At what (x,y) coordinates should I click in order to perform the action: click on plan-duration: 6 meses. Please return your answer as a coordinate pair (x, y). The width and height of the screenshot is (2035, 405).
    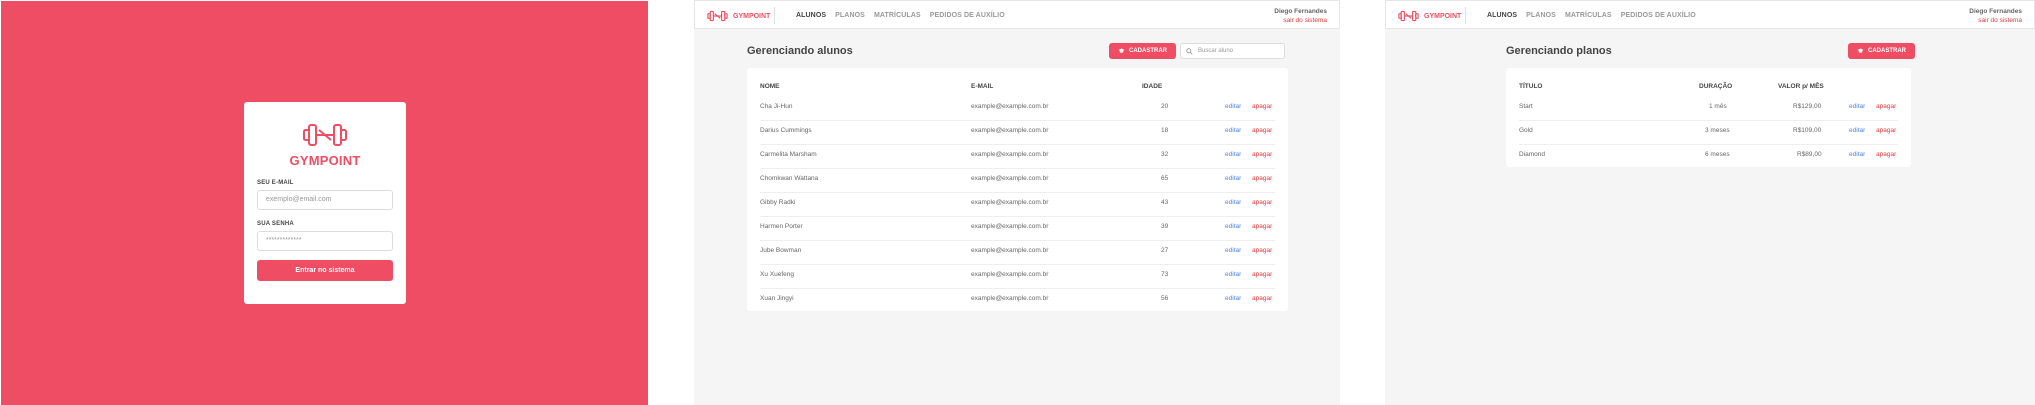
    Looking at the image, I should click on (1717, 154).